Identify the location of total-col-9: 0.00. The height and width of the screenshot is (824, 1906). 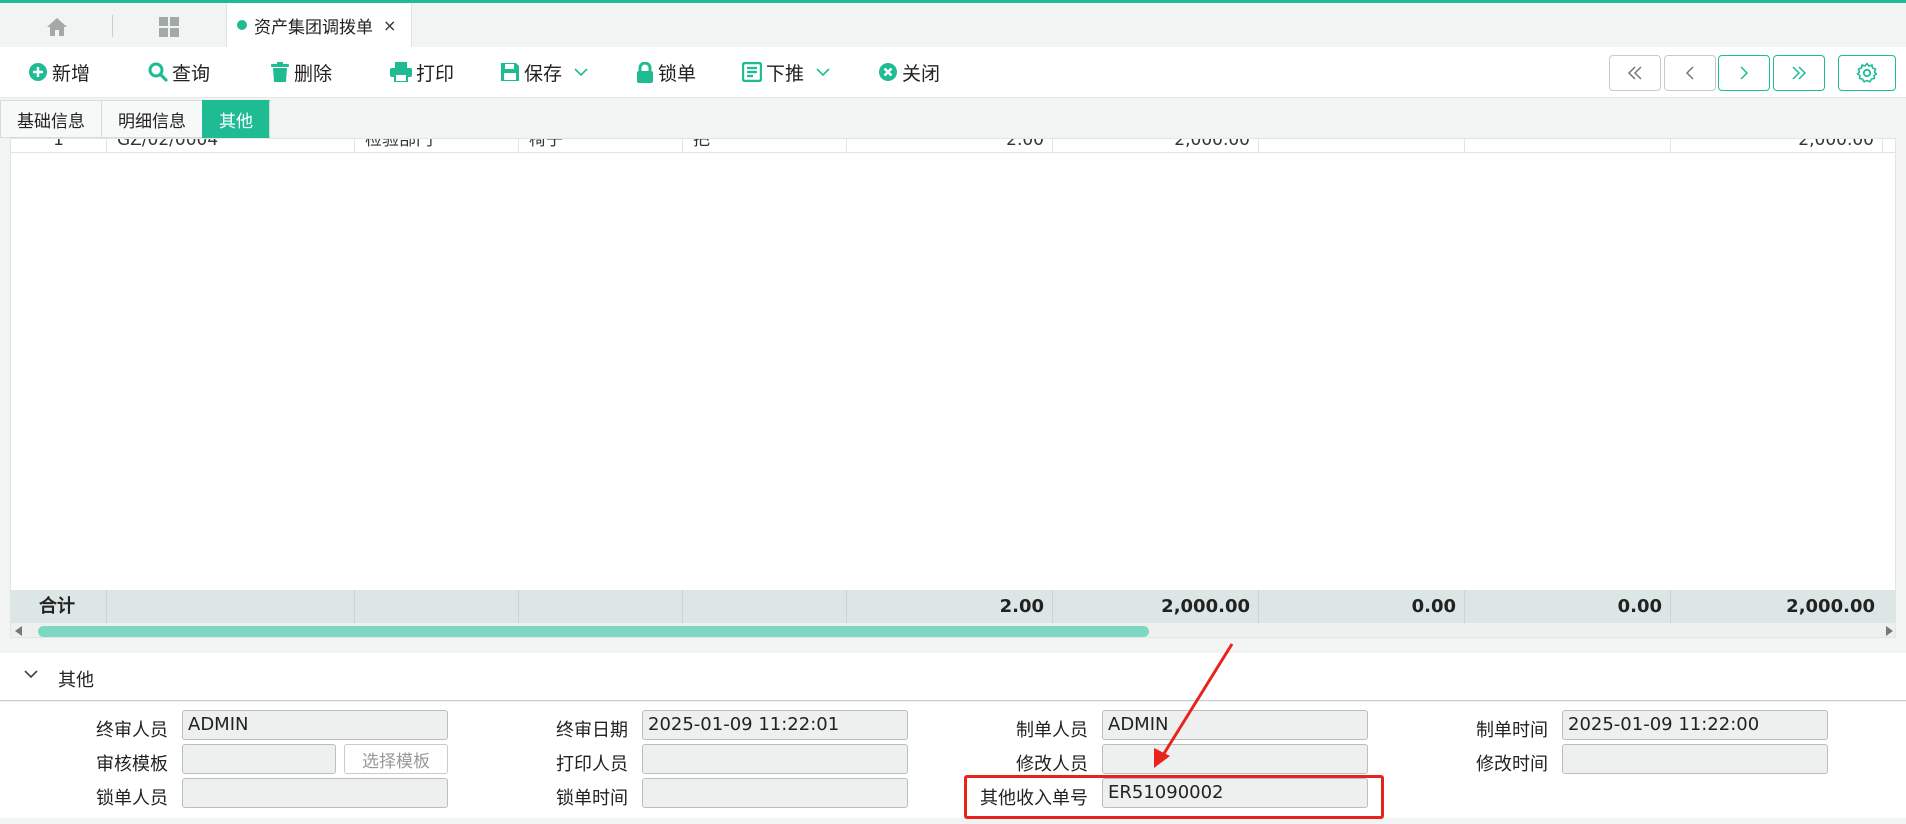
(1568, 606).